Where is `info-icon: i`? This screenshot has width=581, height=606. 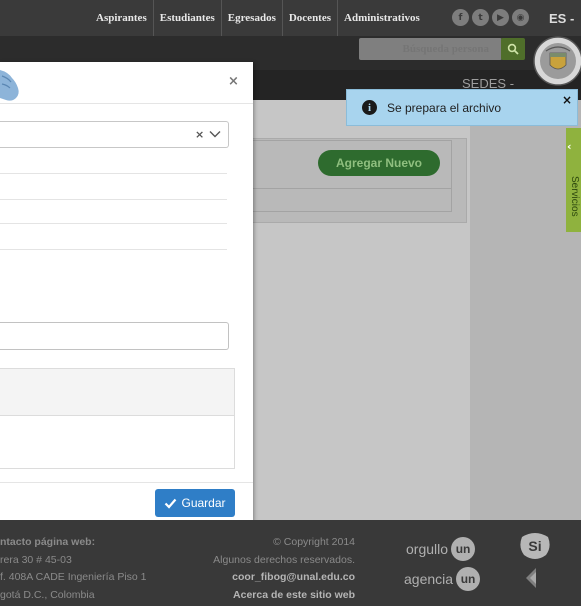 info-icon: i is located at coordinates (369, 107).